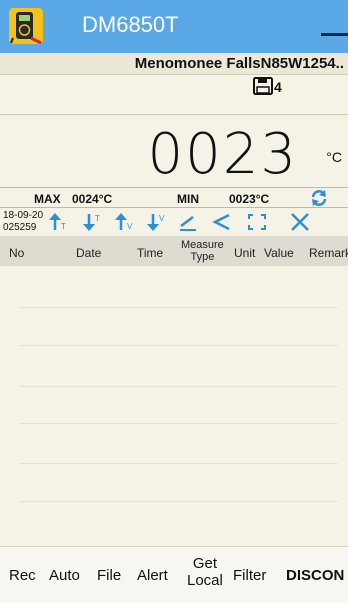 Image resolution: width=348 pixels, height=603 pixels. What do you see at coordinates (279, 253) in the screenshot?
I see `col-value: Value` at bounding box center [279, 253].